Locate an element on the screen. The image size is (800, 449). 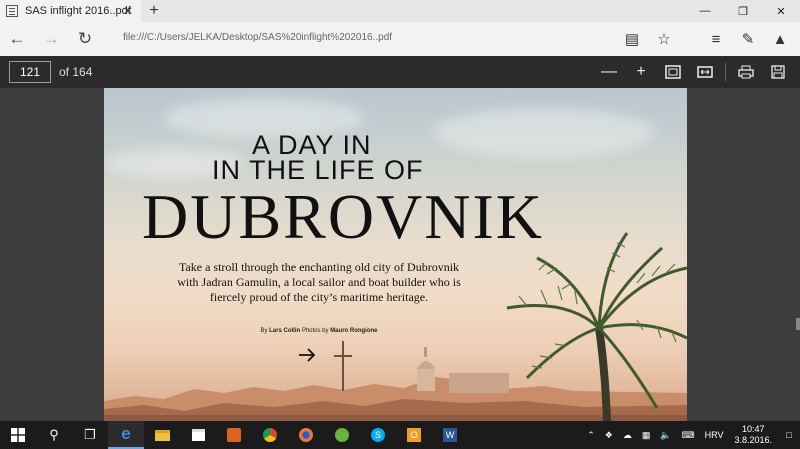
window-controls: — ❐ ✕ is located at coordinates (743, 11).